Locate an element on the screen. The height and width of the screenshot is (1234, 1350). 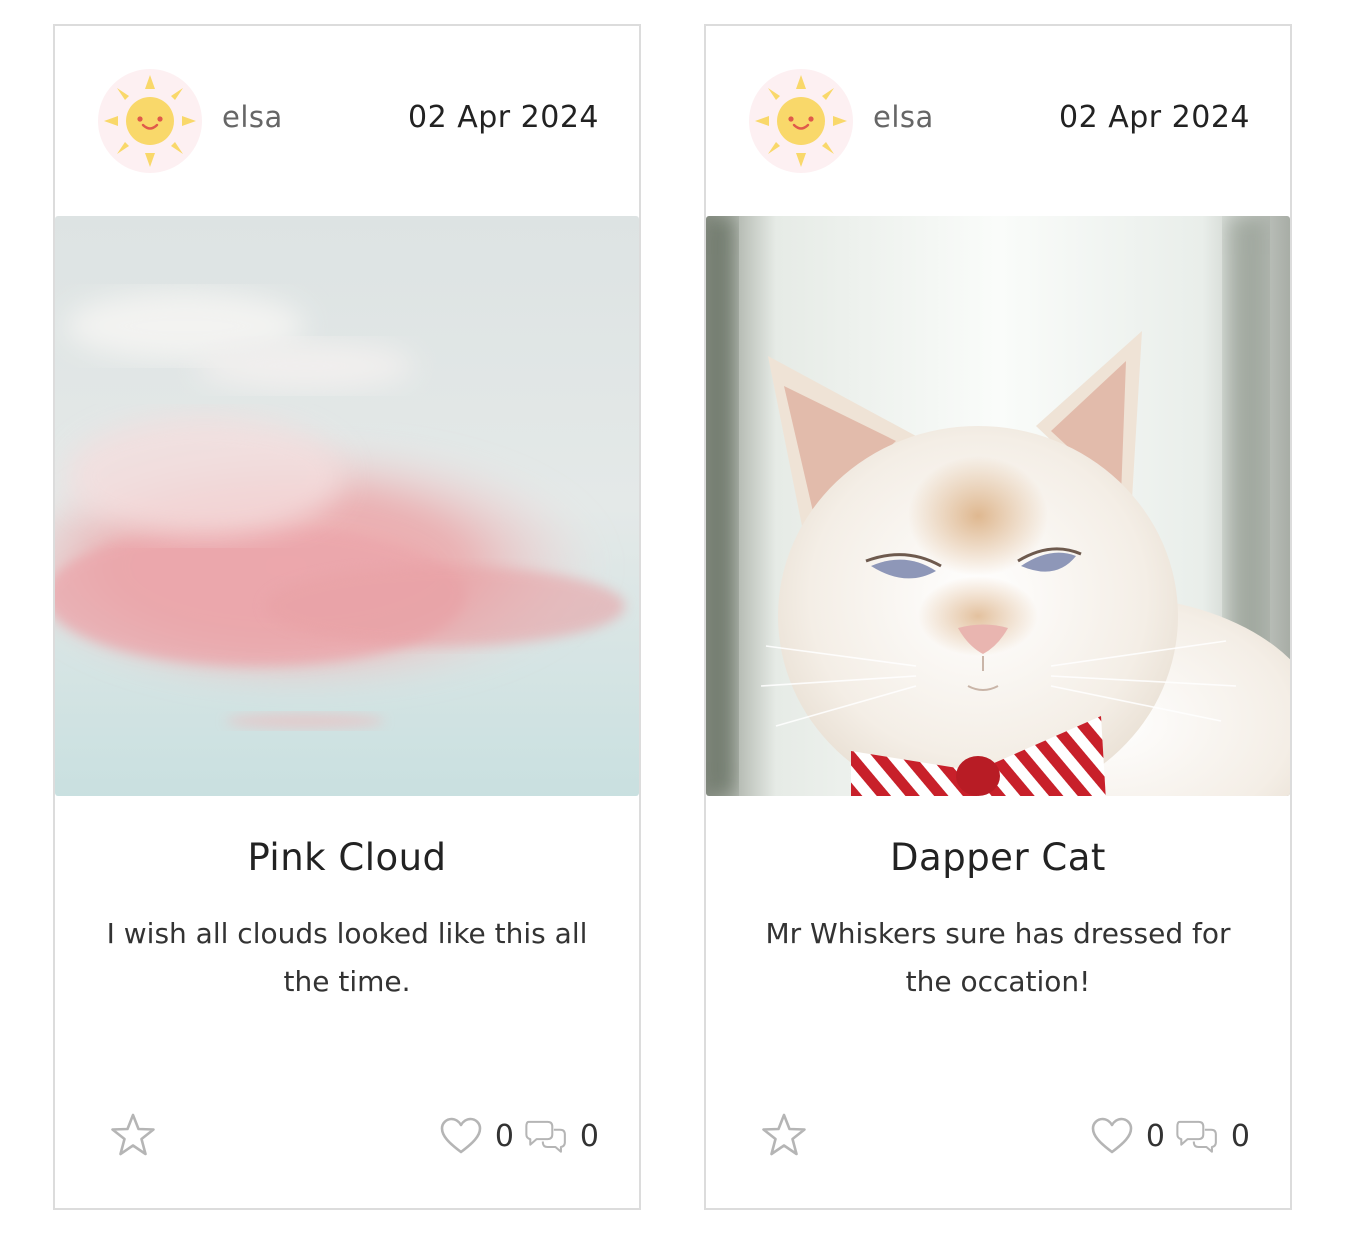
post-title: Dapper Cat is located at coordinates (998, 857).